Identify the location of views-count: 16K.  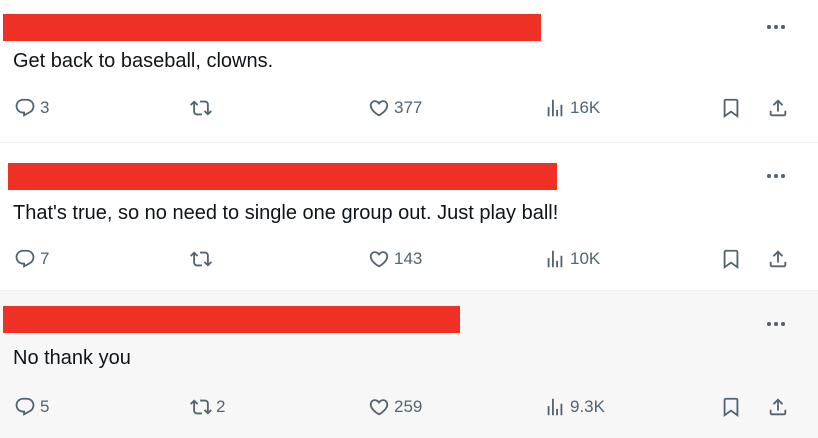
(585, 107).